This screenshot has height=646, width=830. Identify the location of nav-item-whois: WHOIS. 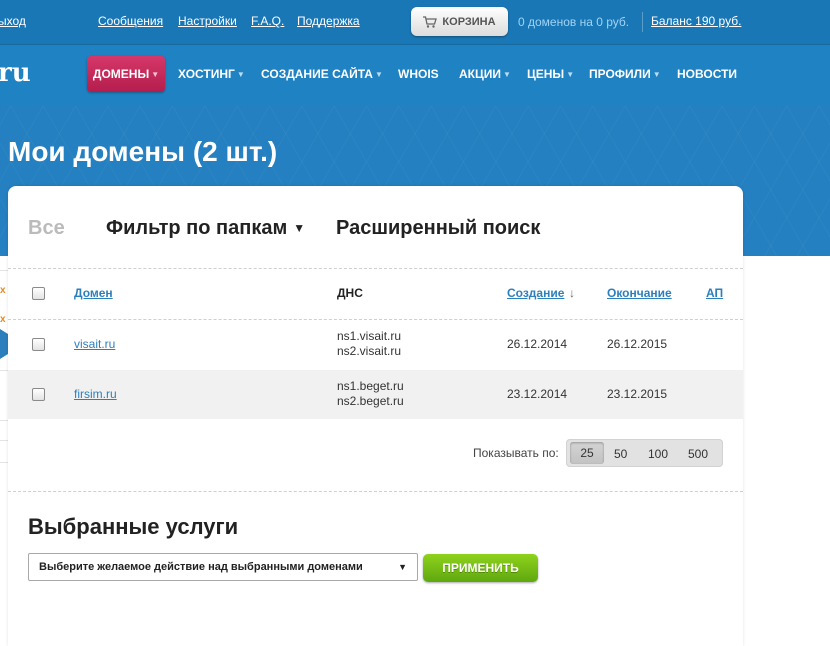
(418, 74).